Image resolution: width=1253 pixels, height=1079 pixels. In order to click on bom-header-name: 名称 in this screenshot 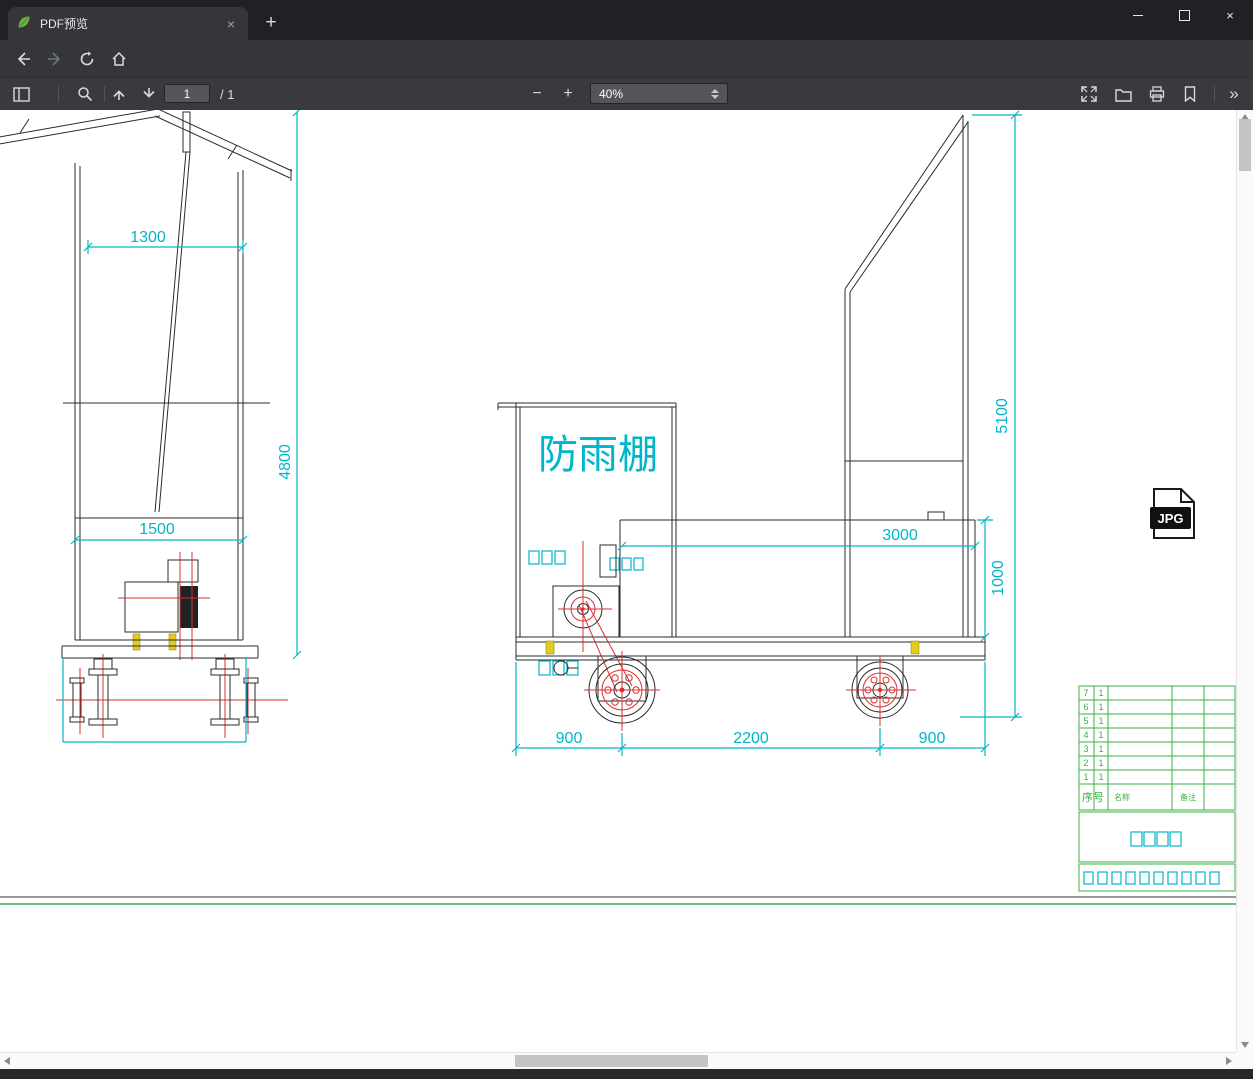, I will do `click(1122, 797)`.